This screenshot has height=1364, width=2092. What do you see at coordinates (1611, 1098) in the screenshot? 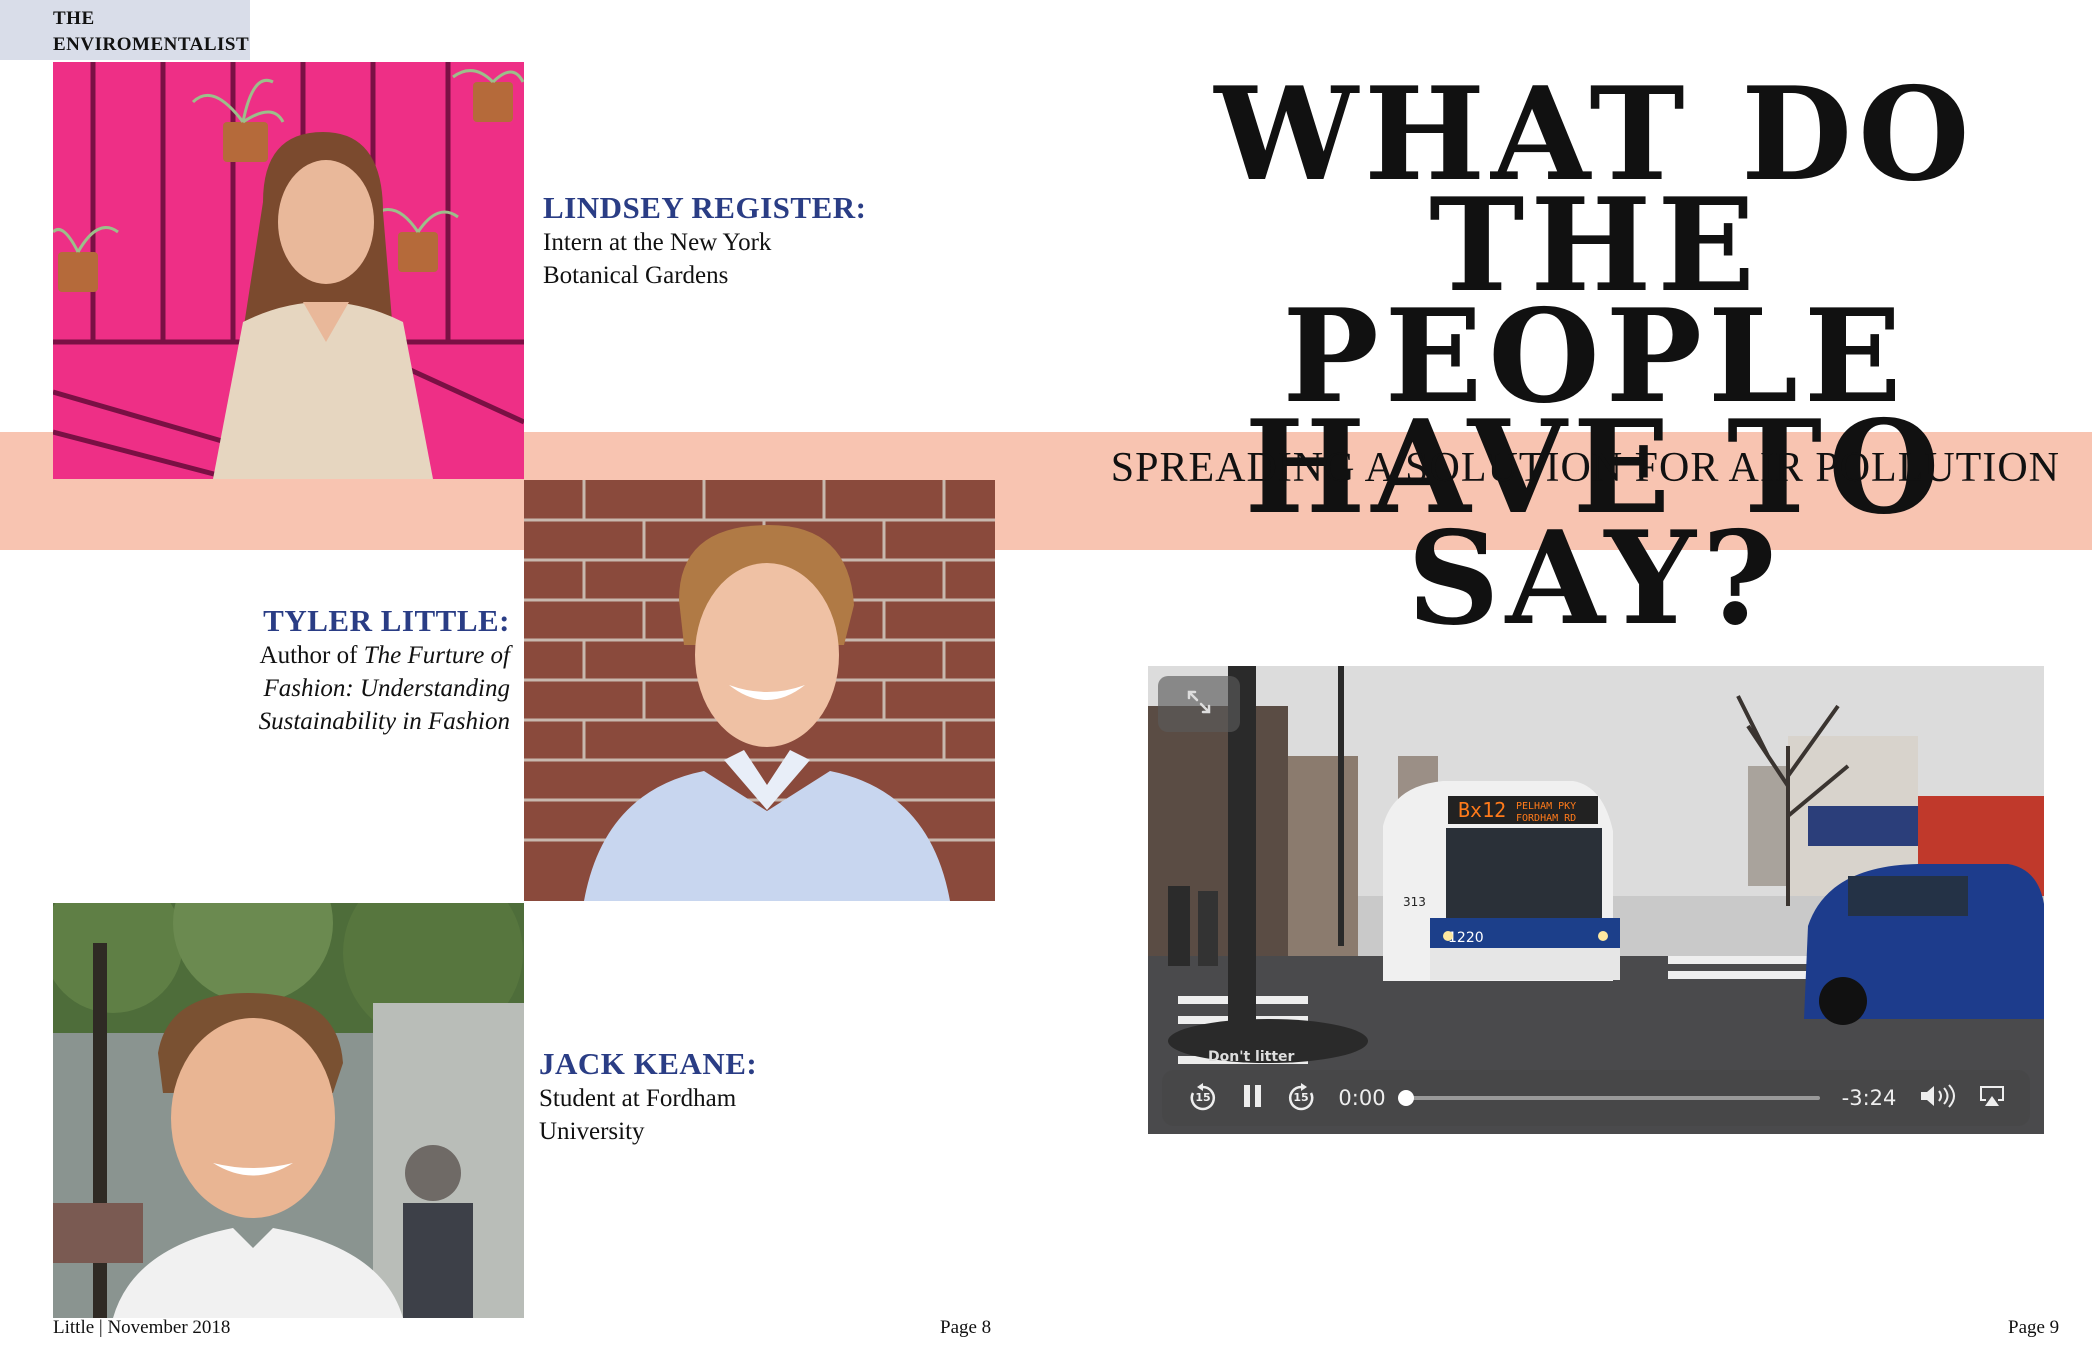
I see `progress-track` at bounding box center [1611, 1098].